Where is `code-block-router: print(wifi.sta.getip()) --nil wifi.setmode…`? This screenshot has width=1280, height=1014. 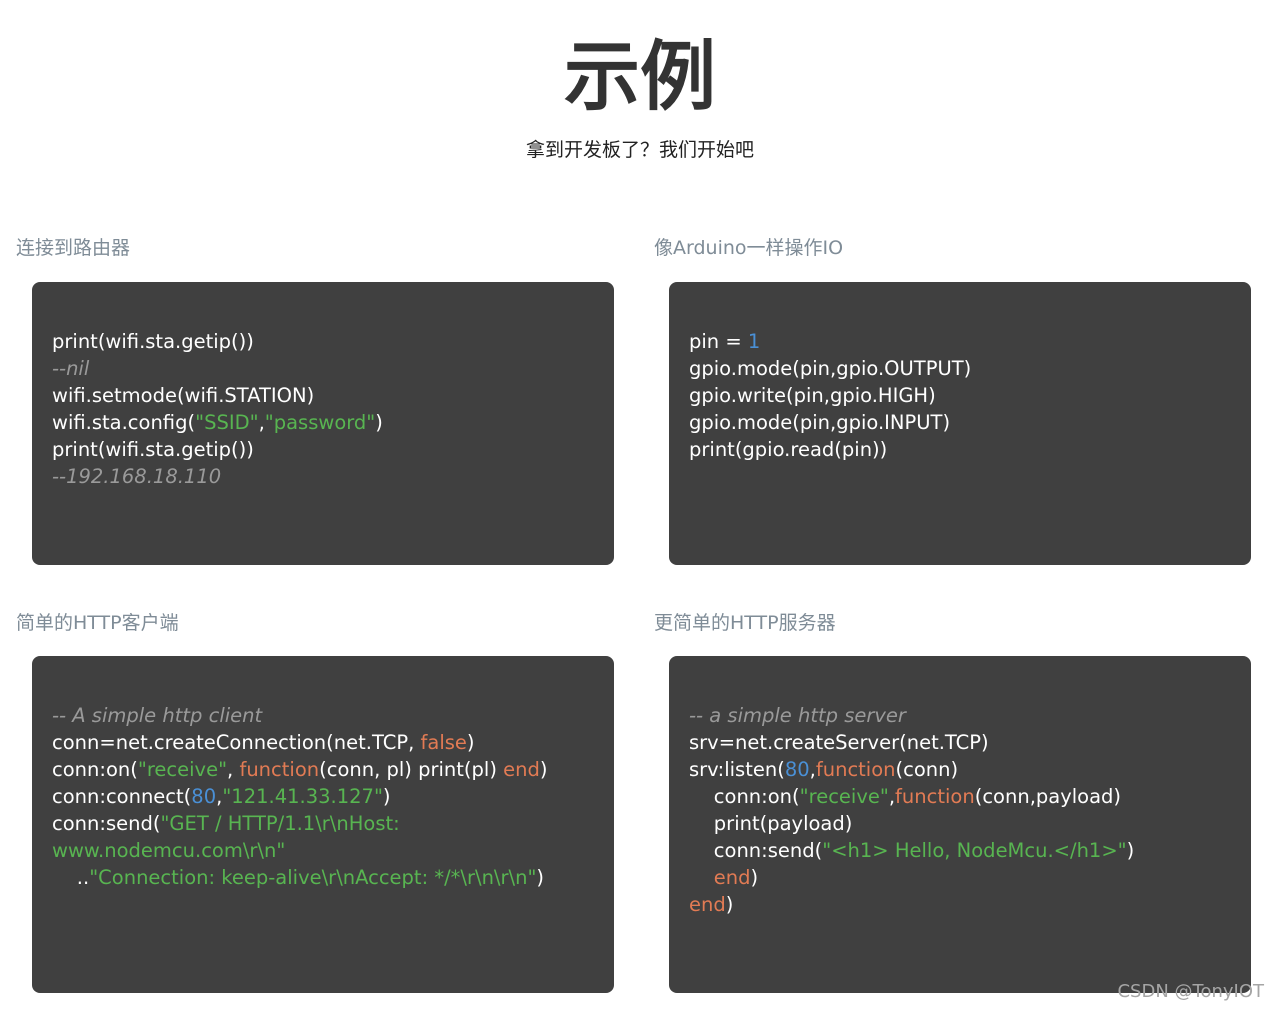 code-block-router: print(wifi.sta.getip()) --nil wifi.setmode… is located at coordinates (323, 423).